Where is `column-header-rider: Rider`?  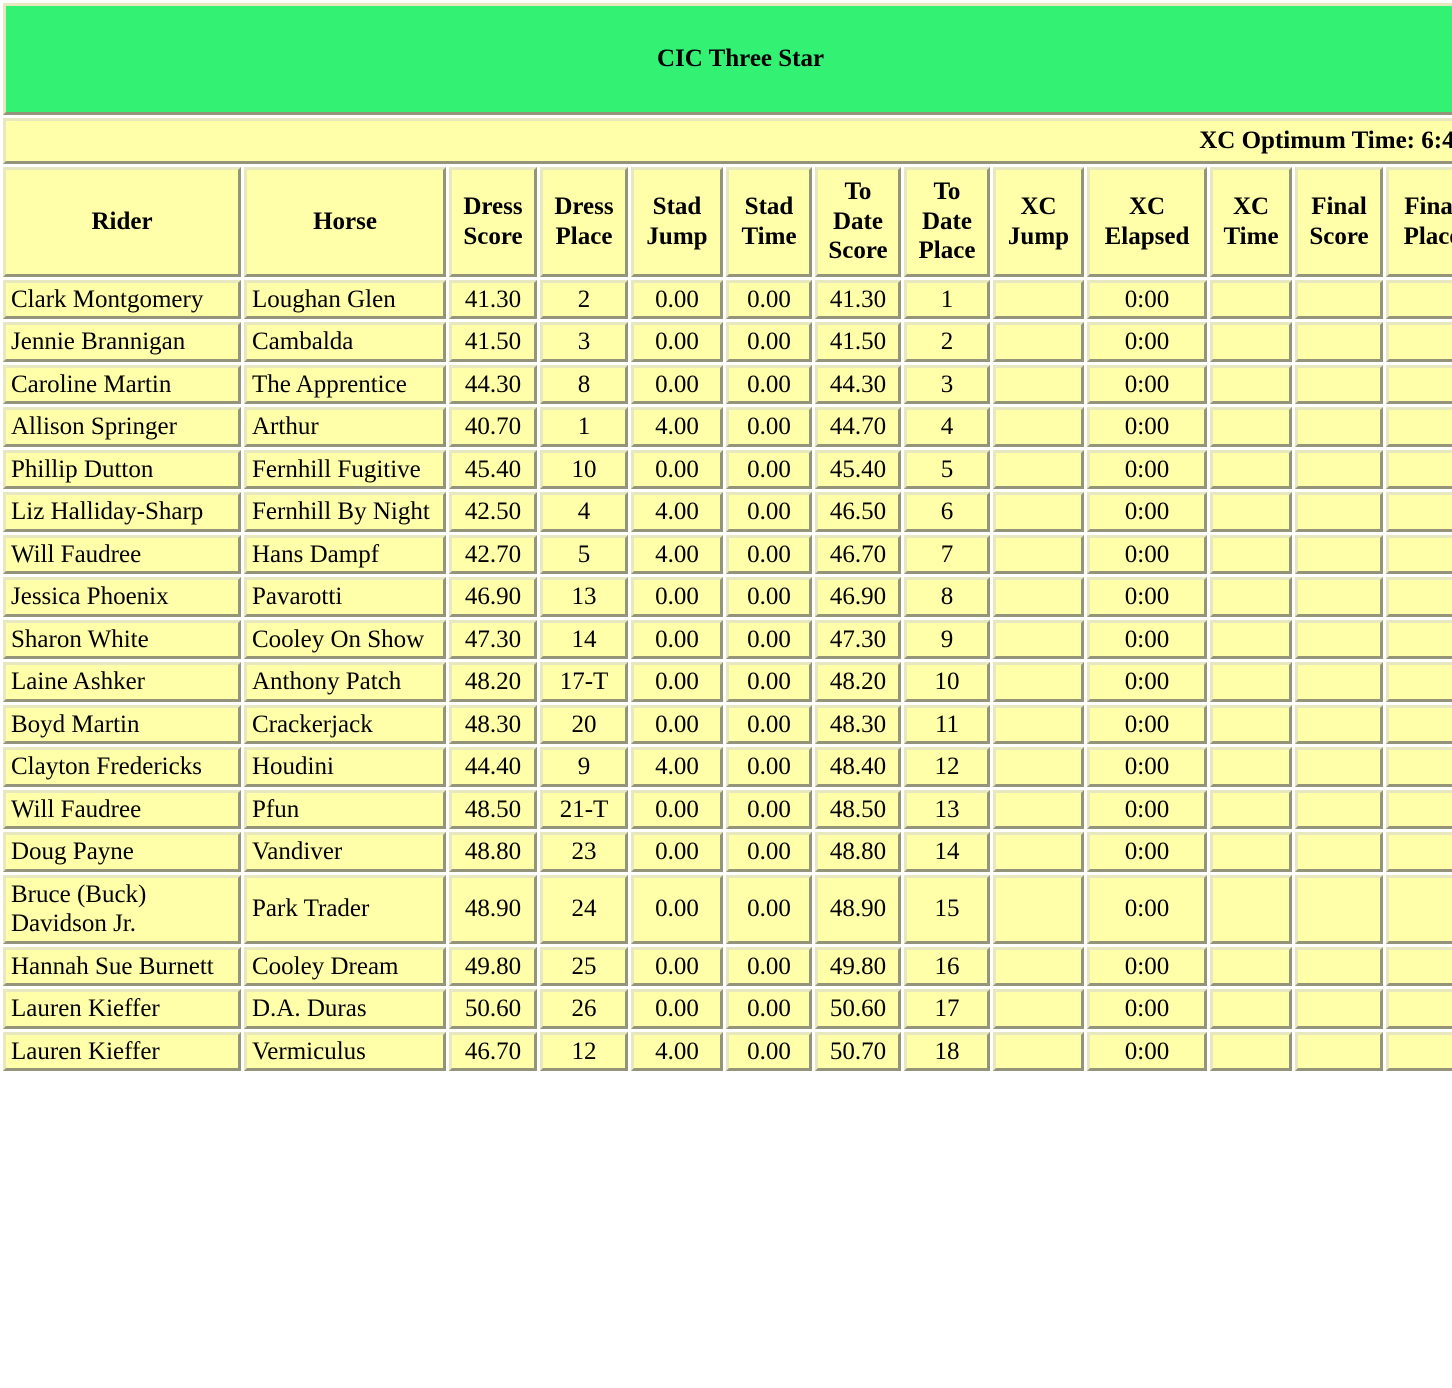
column-header-rider: Rider is located at coordinates (122, 221).